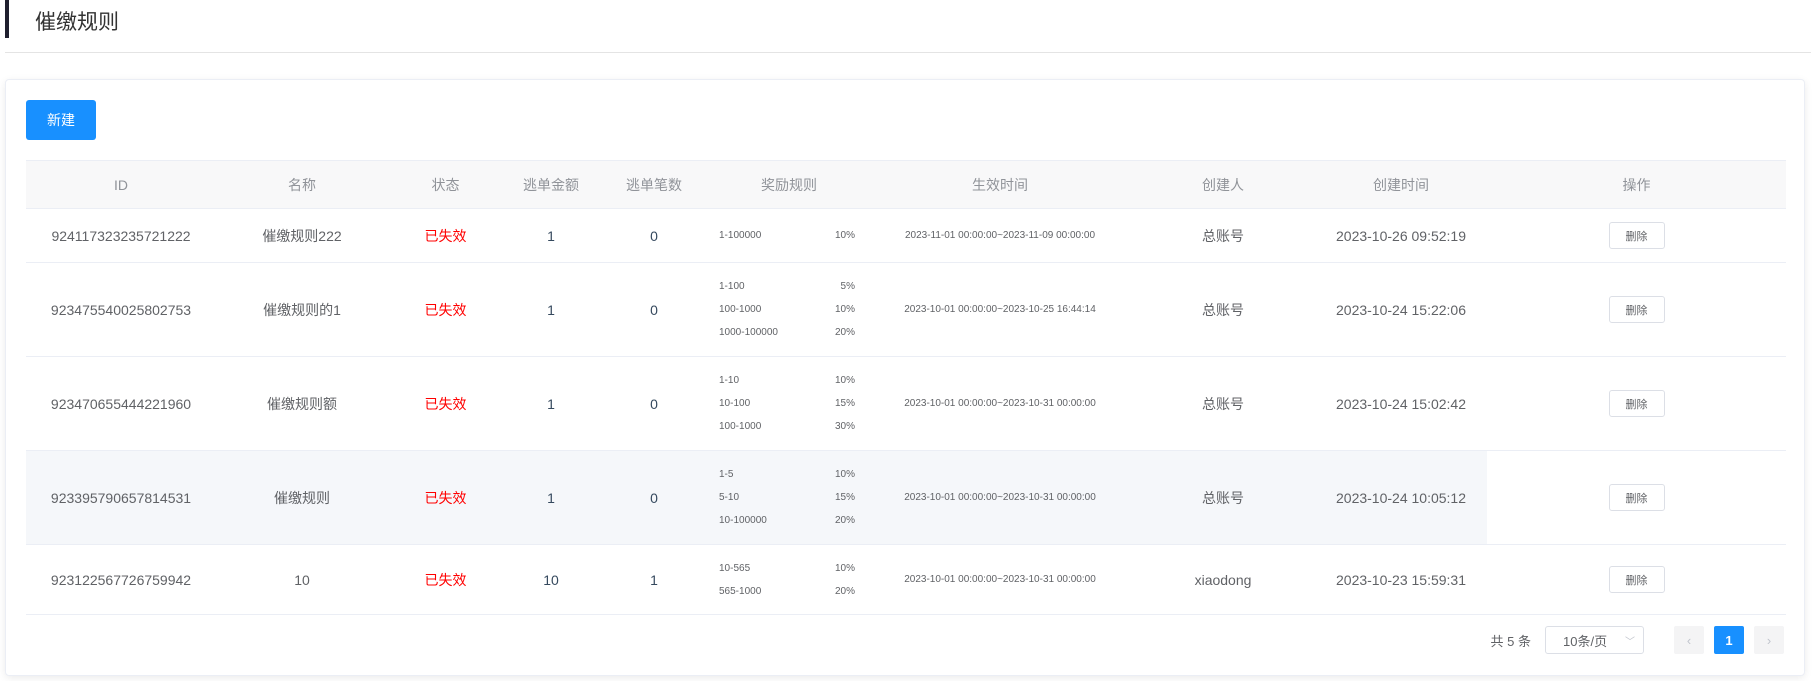 The width and height of the screenshot is (1816, 681). I want to click on rule-range: 5-10, so click(729, 497).